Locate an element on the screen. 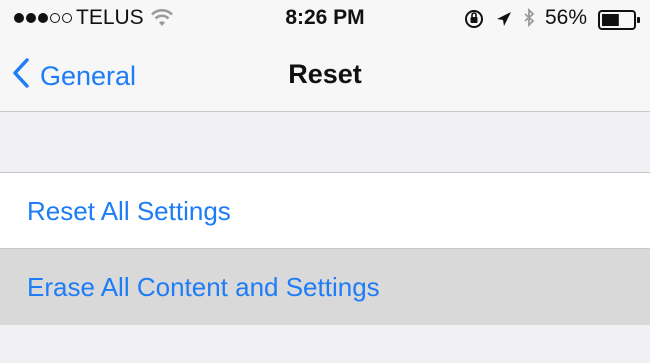 Image resolution: width=650 pixels, height=363 pixels. page-title: Reset is located at coordinates (325, 74).